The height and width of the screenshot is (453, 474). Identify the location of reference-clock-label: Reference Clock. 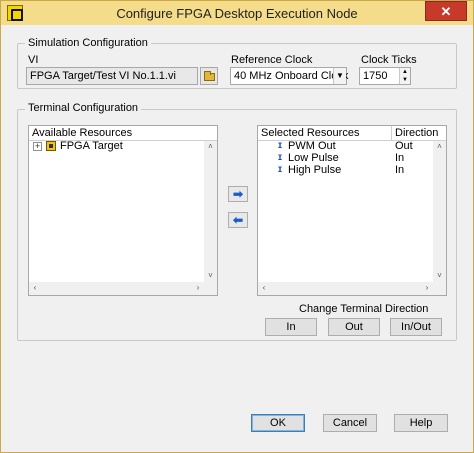
(272, 60).